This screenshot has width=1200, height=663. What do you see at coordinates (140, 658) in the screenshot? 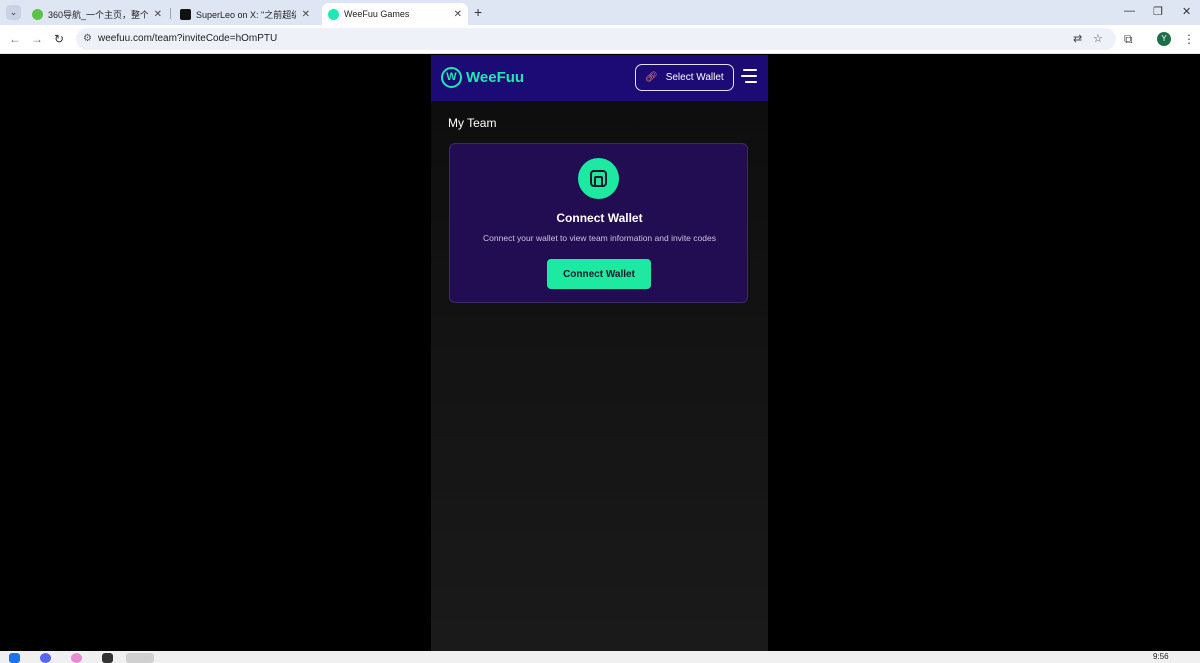
I see `chrome-taskbar-icon` at bounding box center [140, 658].